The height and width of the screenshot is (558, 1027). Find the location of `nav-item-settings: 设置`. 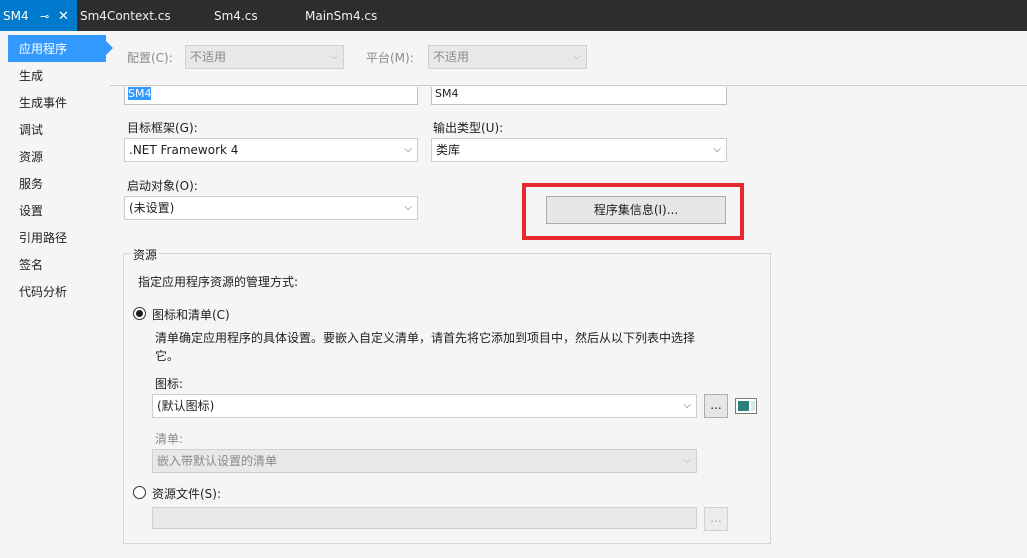

nav-item-settings: 设置 is located at coordinates (57, 210).